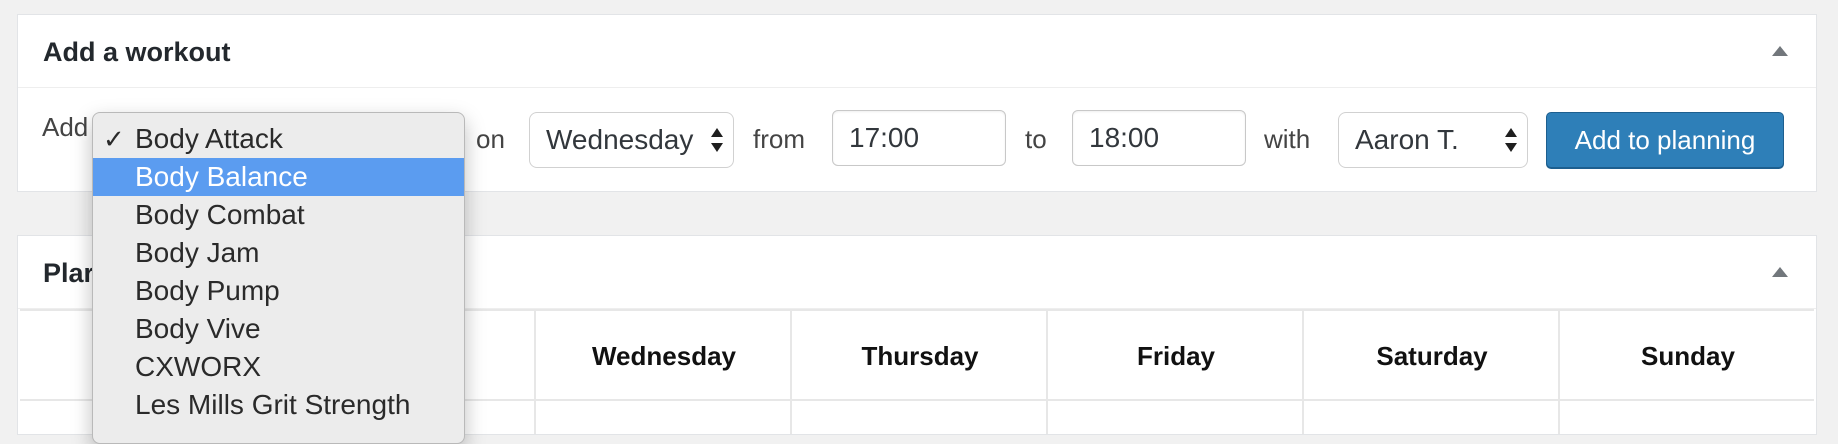 The height and width of the screenshot is (444, 1838). What do you see at coordinates (1287, 139) in the screenshot?
I see `with-label: with` at bounding box center [1287, 139].